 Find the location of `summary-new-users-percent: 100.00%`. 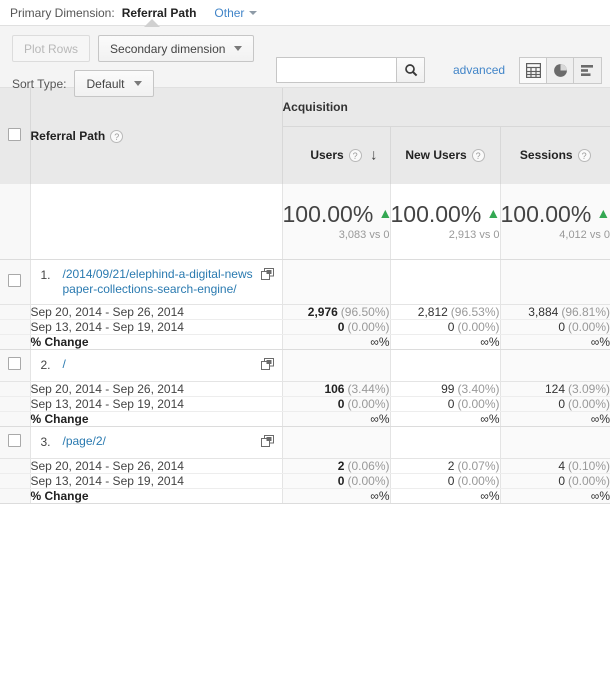

summary-new-users-percent: 100.00% is located at coordinates (436, 214).